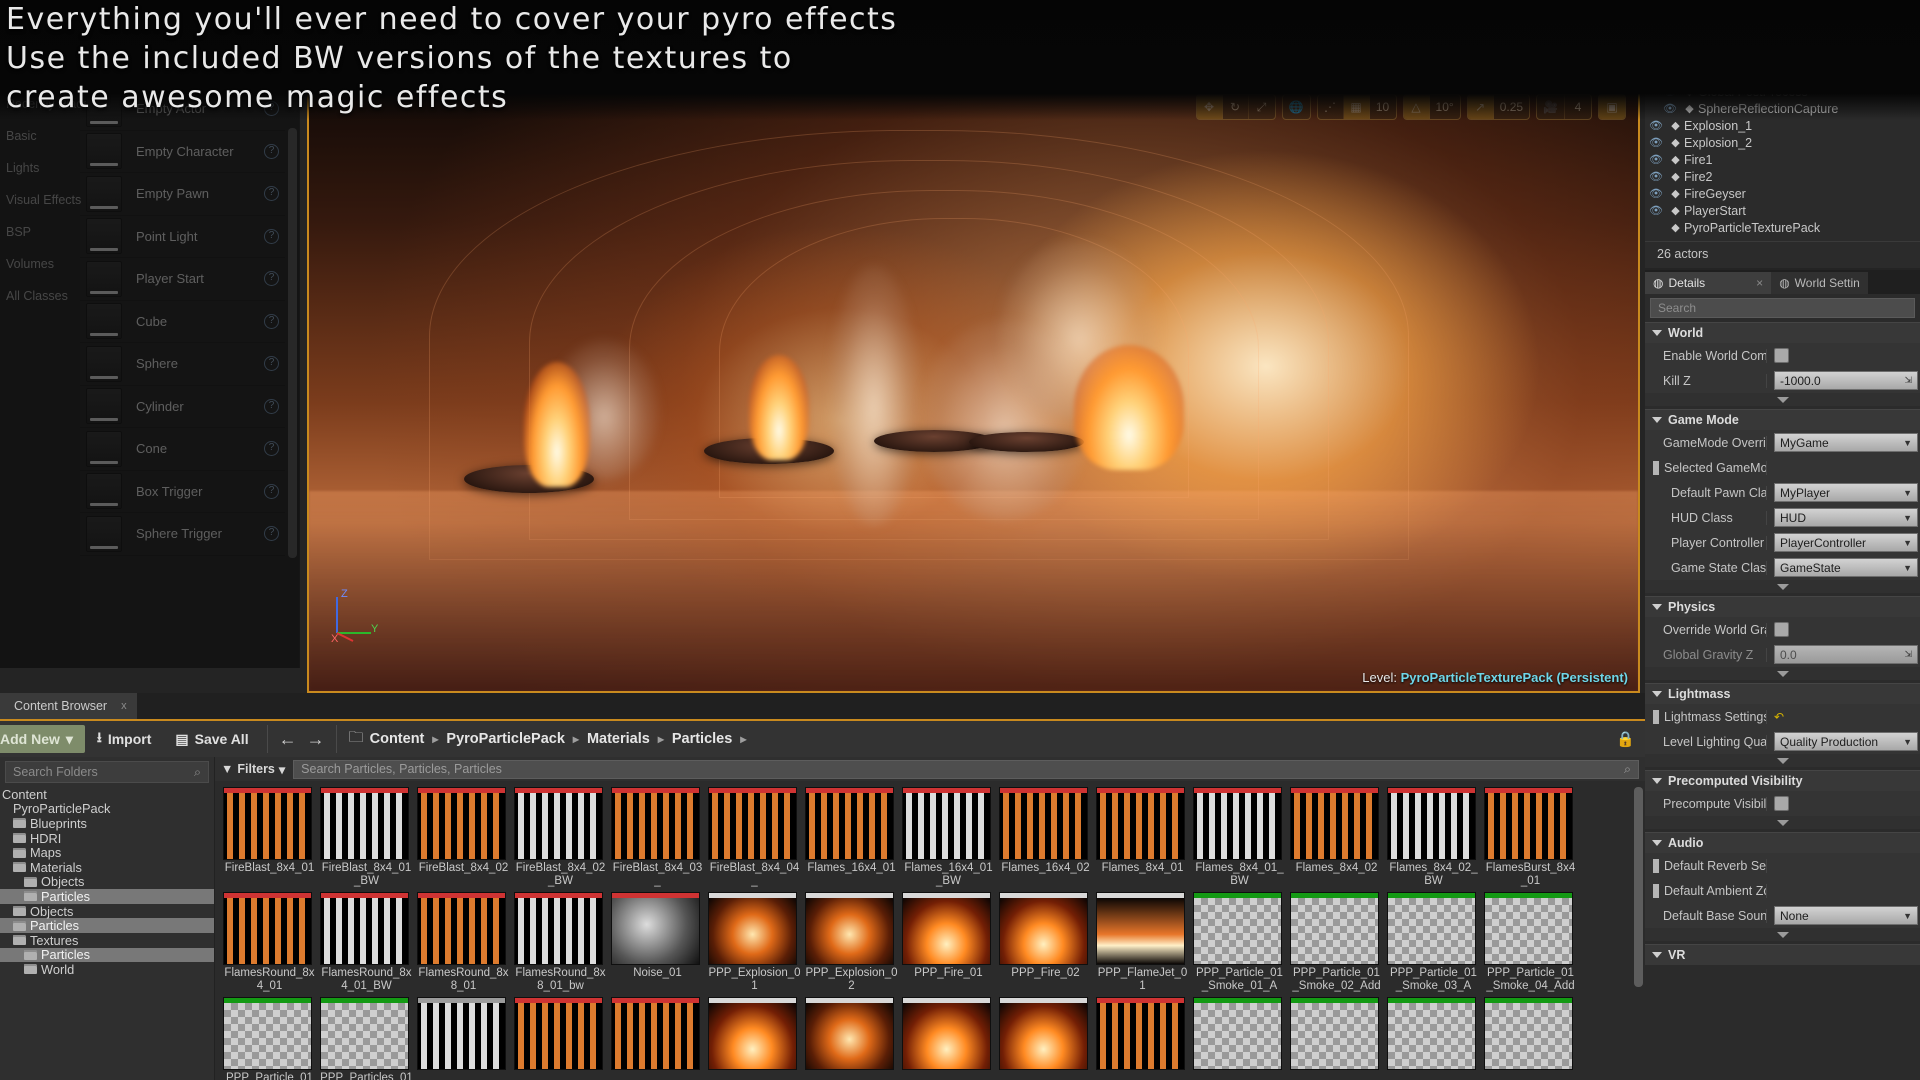 The image size is (1920, 1080). I want to click on asset-tile: Flames_8x4_02, so click(1336, 837).